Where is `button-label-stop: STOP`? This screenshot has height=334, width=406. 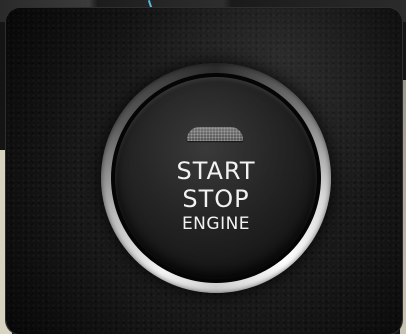
button-label-stop: STOP is located at coordinates (216, 199).